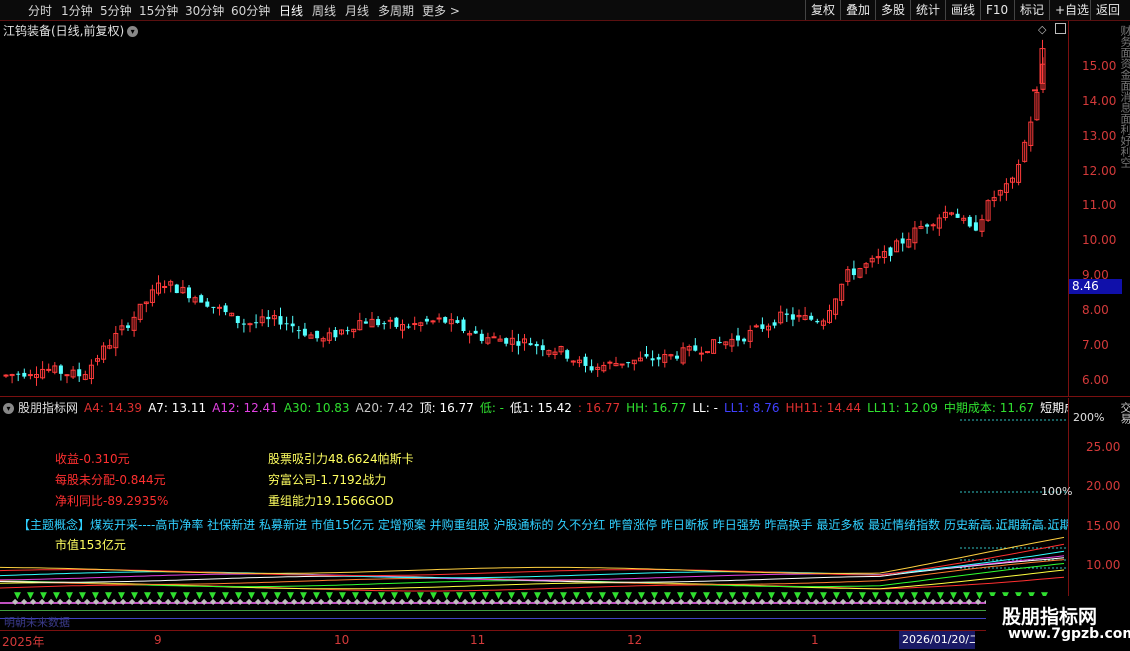 The width and height of the screenshot is (1130, 651). What do you see at coordinates (116, 10) in the screenshot?
I see `period-5min: 5分钟` at bounding box center [116, 10].